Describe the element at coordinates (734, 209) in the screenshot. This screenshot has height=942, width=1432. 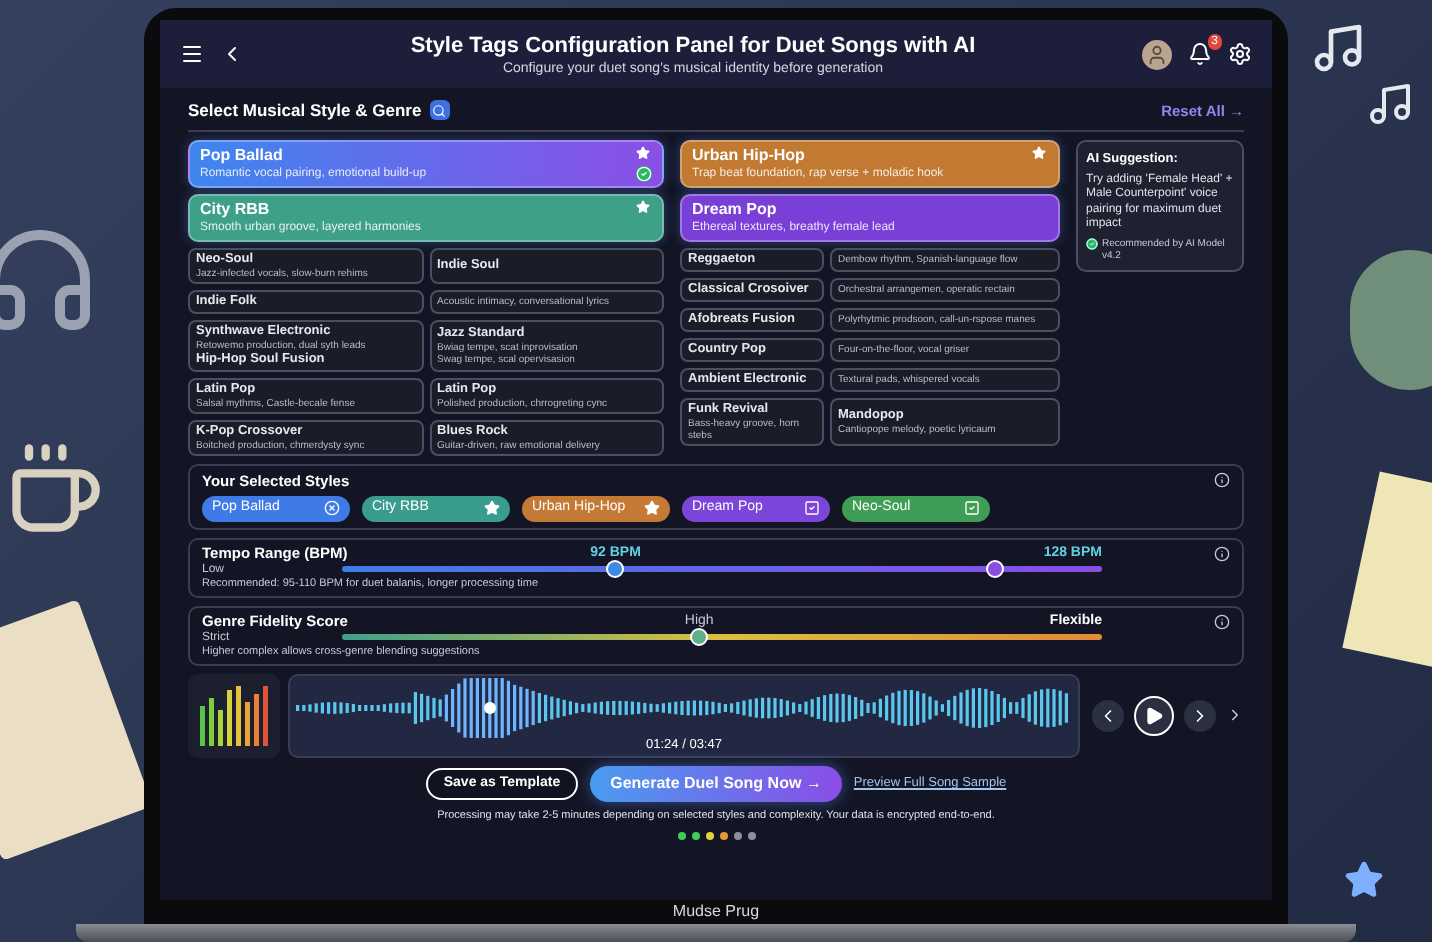
I see `genre-title: Dream Pop` at that location.